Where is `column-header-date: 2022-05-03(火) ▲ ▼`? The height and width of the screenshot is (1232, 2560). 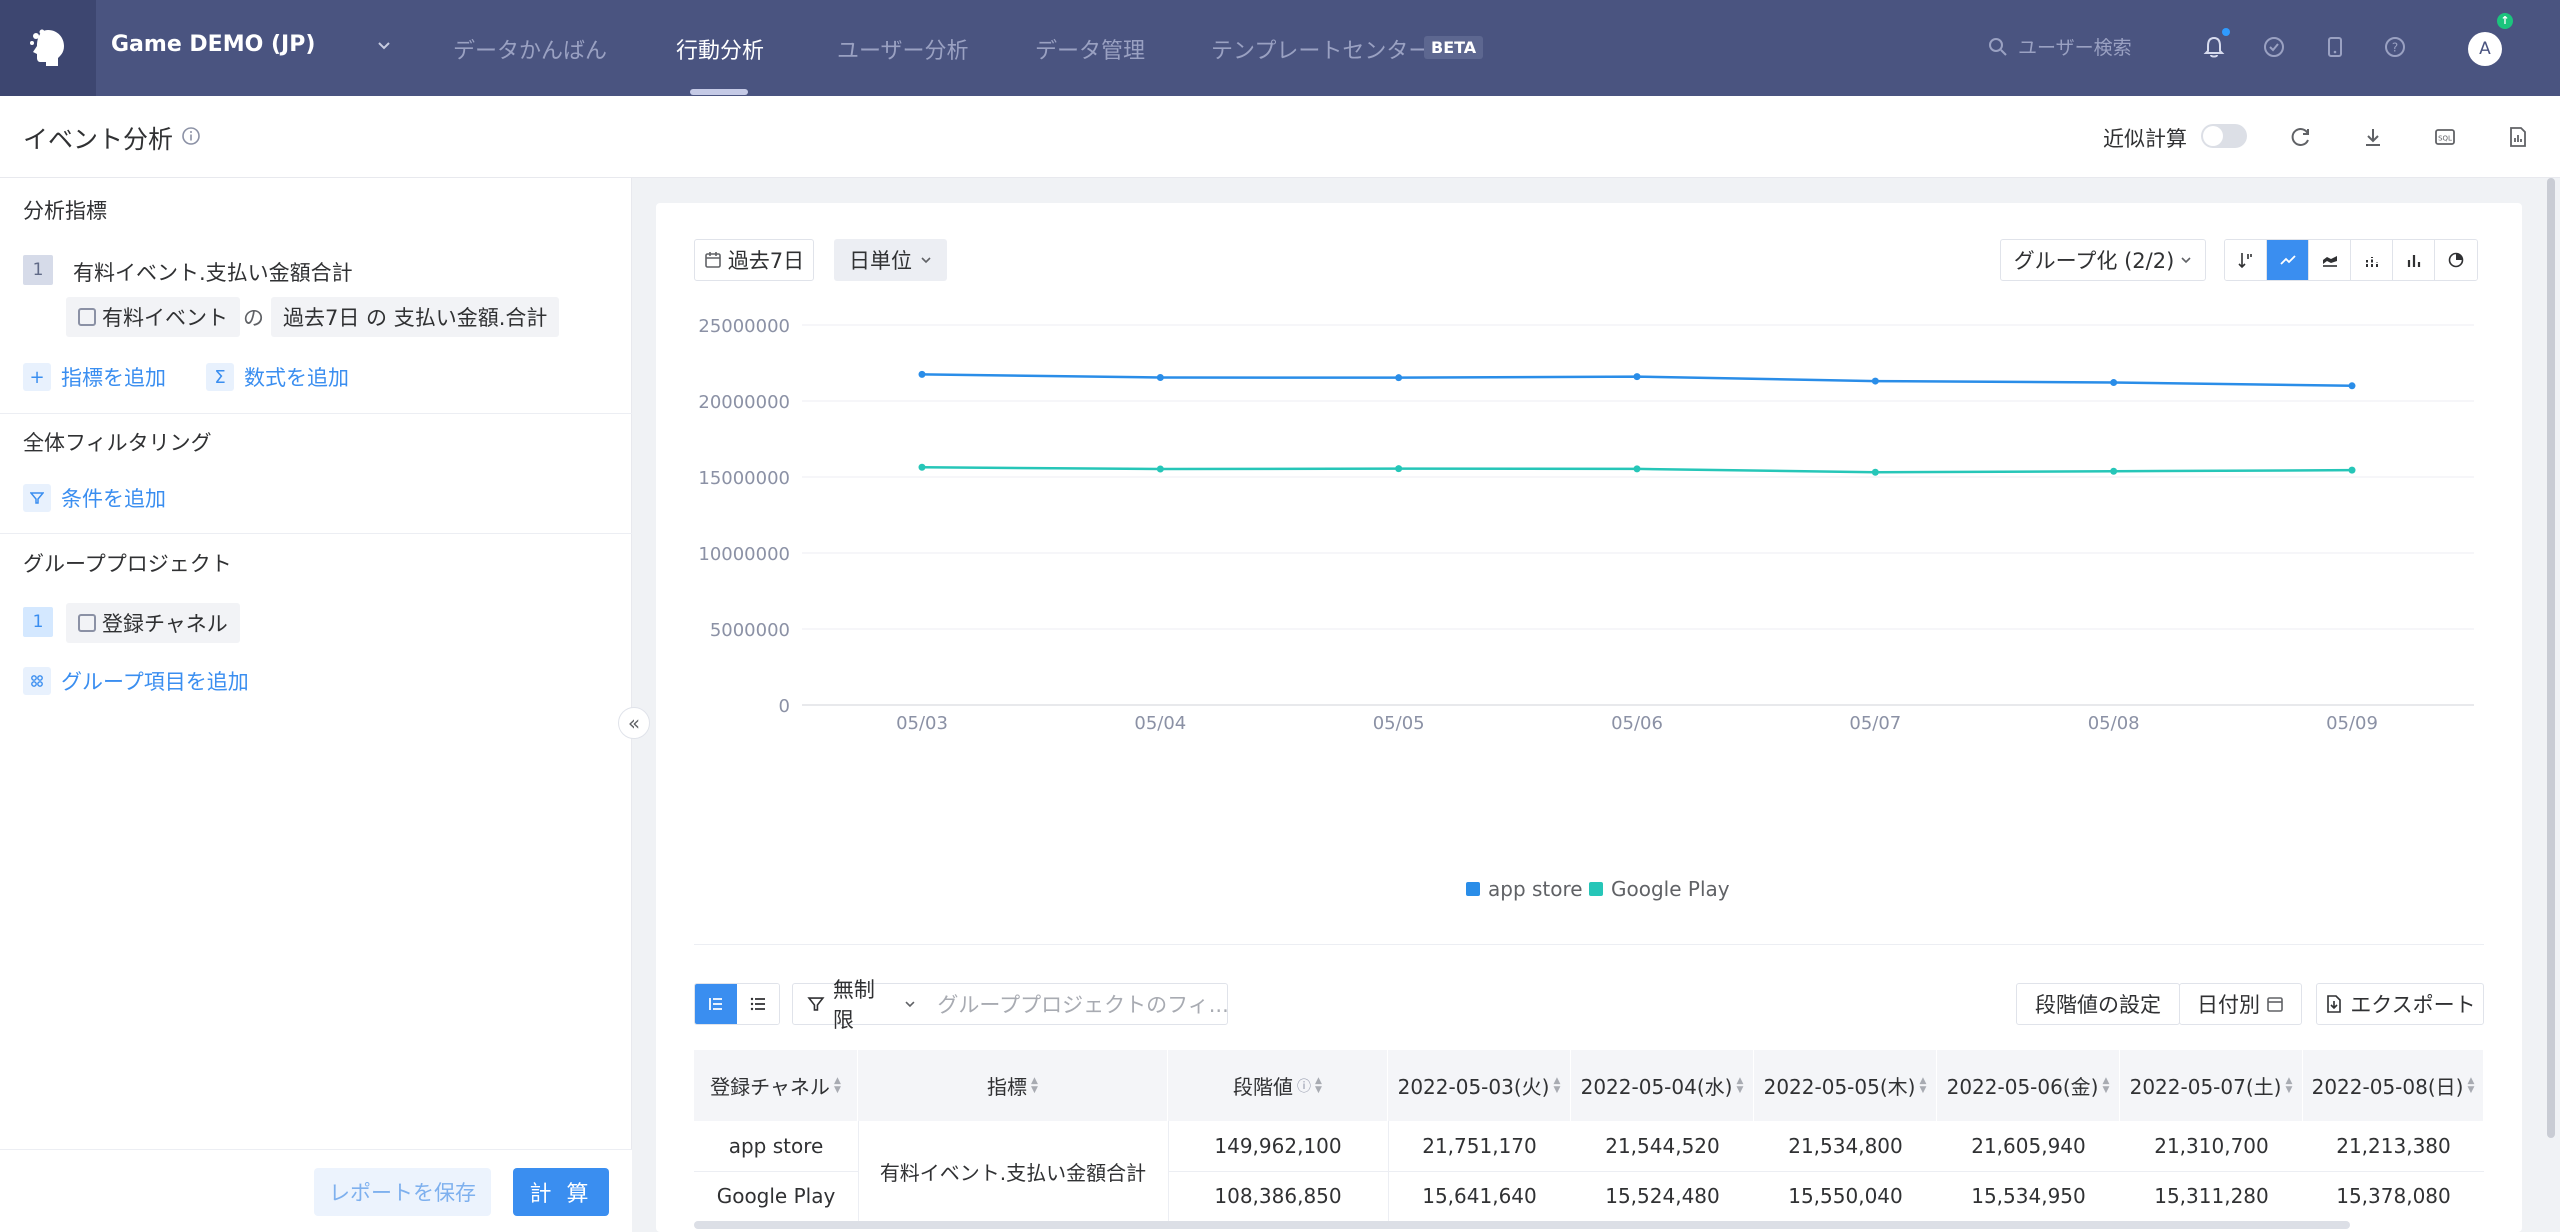 column-header-date: 2022-05-03(火) ▲ ▼ is located at coordinates (1479, 1085).